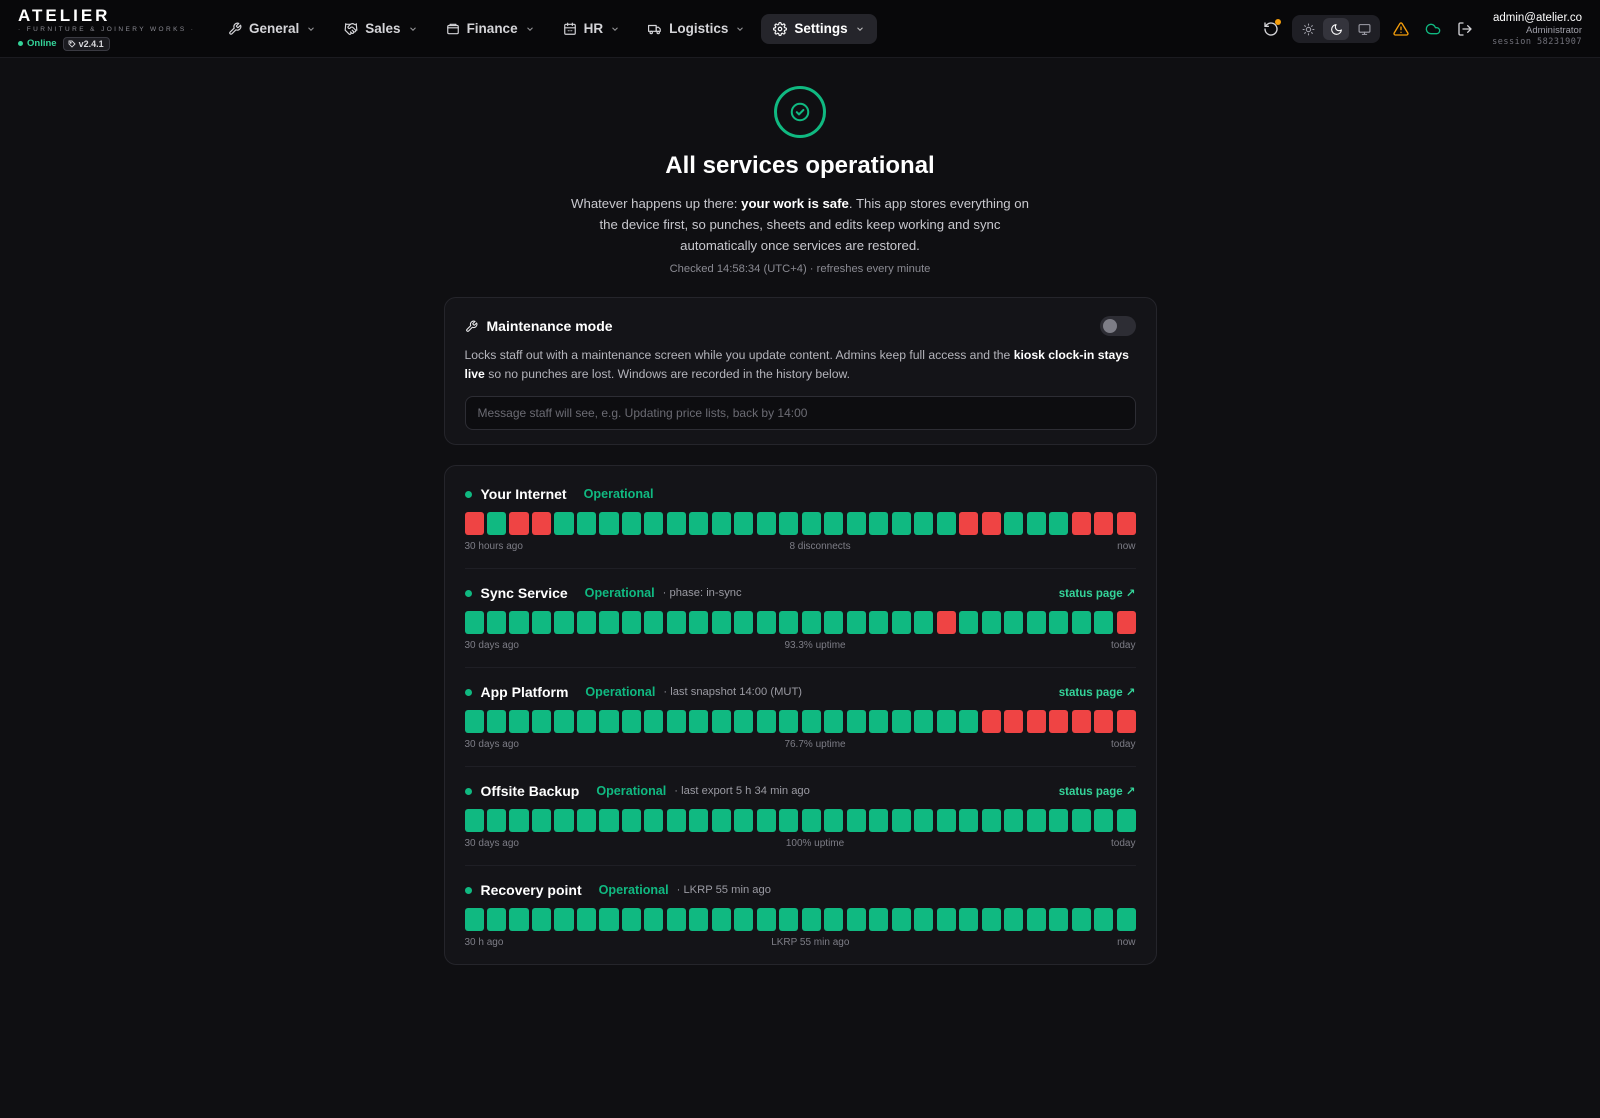 The width and height of the screenshot is (1600, 1118). Describe the element at coordinates (1433, 29) in the screenshot. I see `cloud-sync-button` at that location.